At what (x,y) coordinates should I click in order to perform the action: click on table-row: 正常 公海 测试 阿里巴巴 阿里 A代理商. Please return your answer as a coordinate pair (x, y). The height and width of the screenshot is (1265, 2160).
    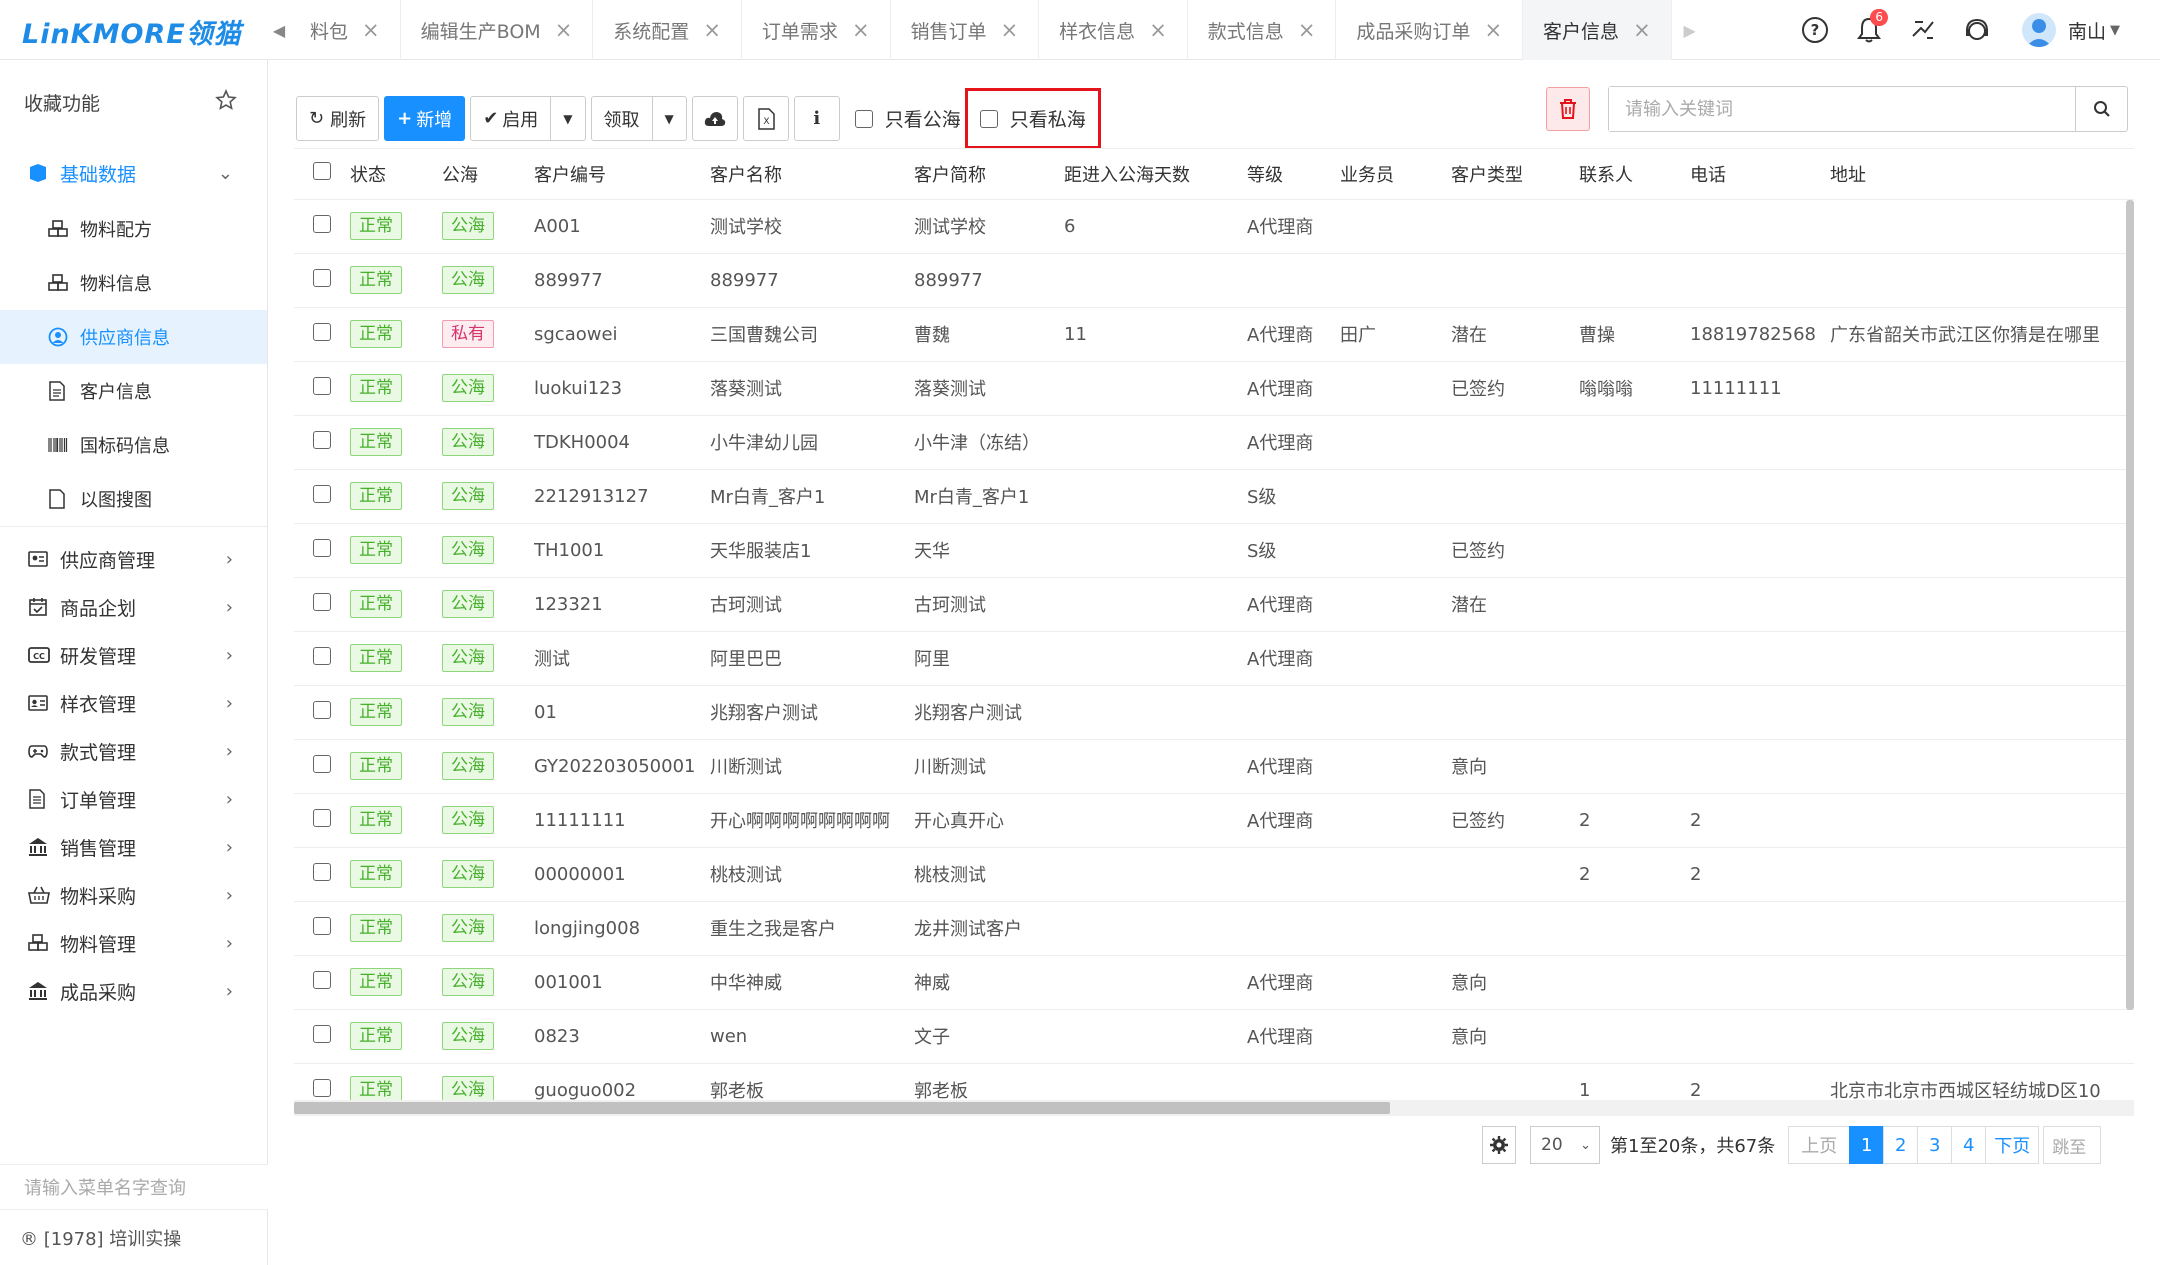
    Looking at the image, I should click on (1214, 657).